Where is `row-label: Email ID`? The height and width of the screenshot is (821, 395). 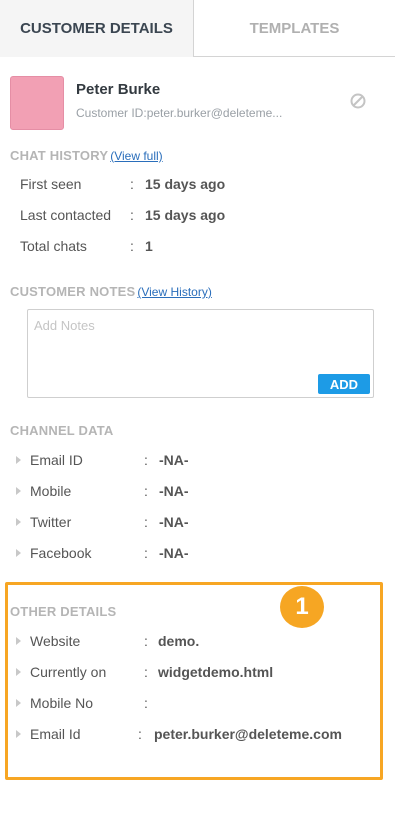 row-label: Email ID is located at coordinates (56, 460).